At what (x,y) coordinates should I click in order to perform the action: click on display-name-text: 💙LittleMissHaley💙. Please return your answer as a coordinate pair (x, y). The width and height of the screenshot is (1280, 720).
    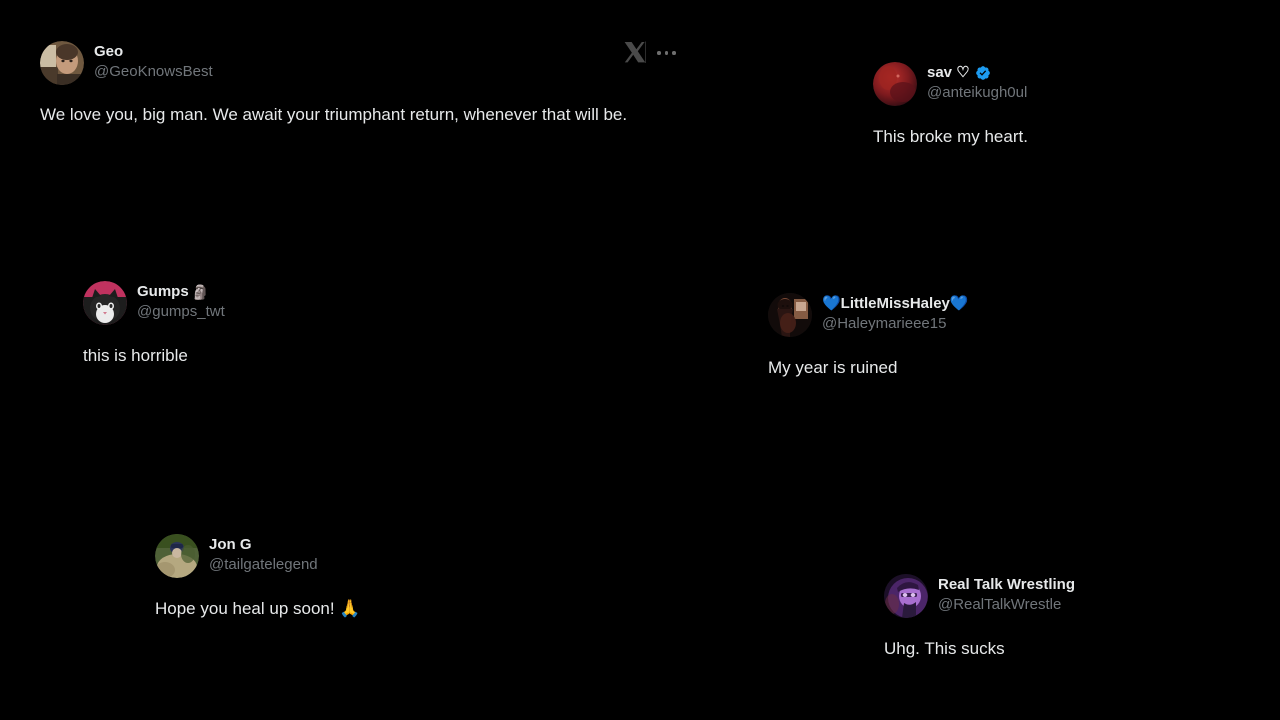
    Looking at the image, I should click on (895, 303).